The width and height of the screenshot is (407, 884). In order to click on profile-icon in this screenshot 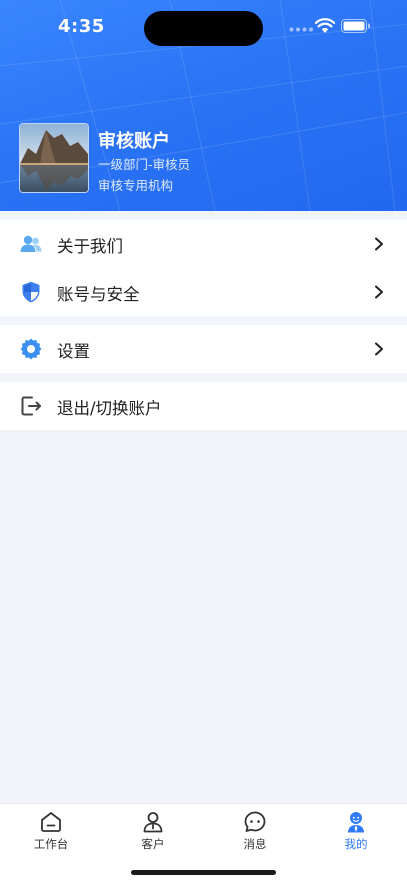, I will do `click(356, 822)`.